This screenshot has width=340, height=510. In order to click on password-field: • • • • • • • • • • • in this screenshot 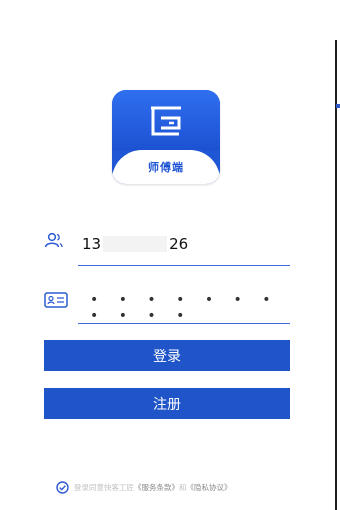, I will do `click(167, 306)`.